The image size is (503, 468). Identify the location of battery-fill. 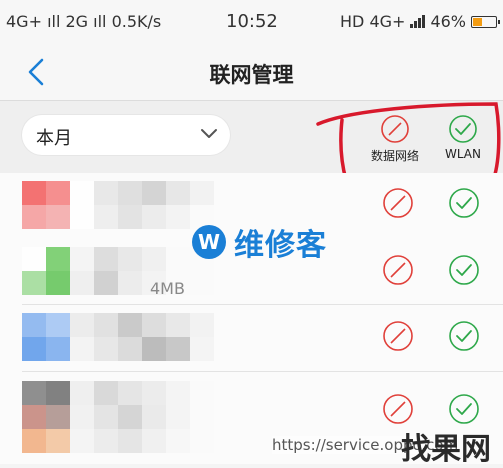
(478, 21).